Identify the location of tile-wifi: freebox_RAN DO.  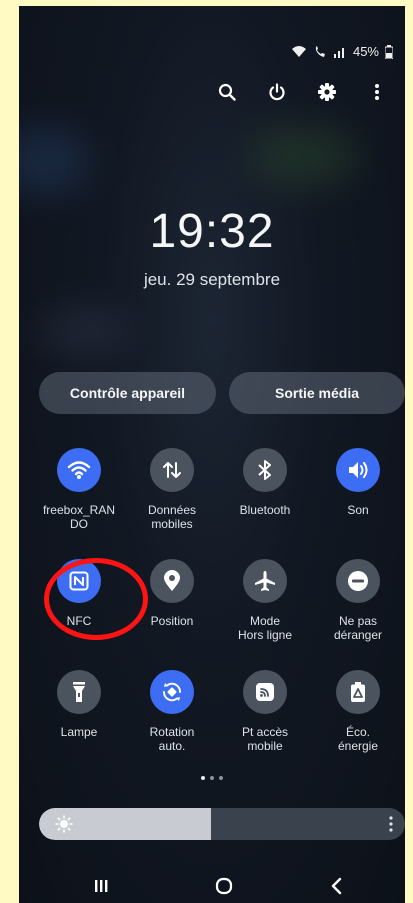
(79, 489).